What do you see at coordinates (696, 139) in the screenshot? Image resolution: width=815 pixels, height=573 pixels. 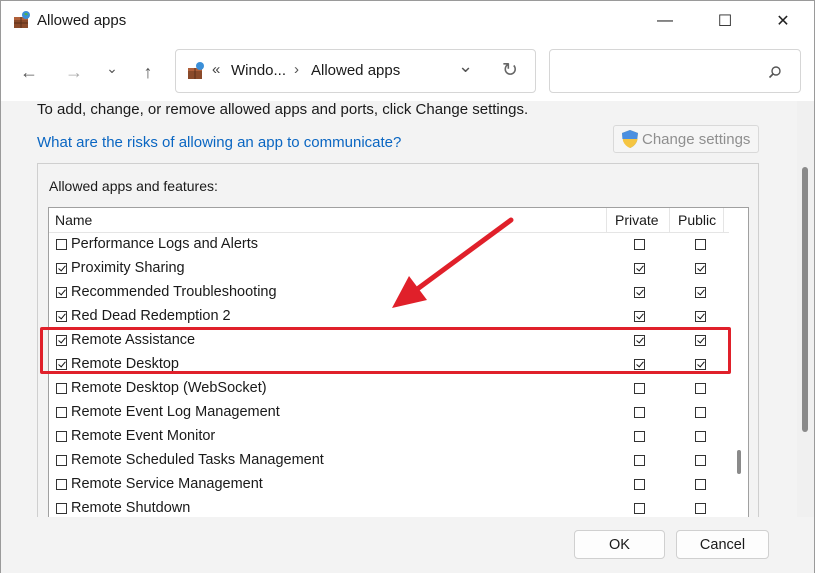 I see `change-settings-label: Change settings` at bounding box center [696, 139].